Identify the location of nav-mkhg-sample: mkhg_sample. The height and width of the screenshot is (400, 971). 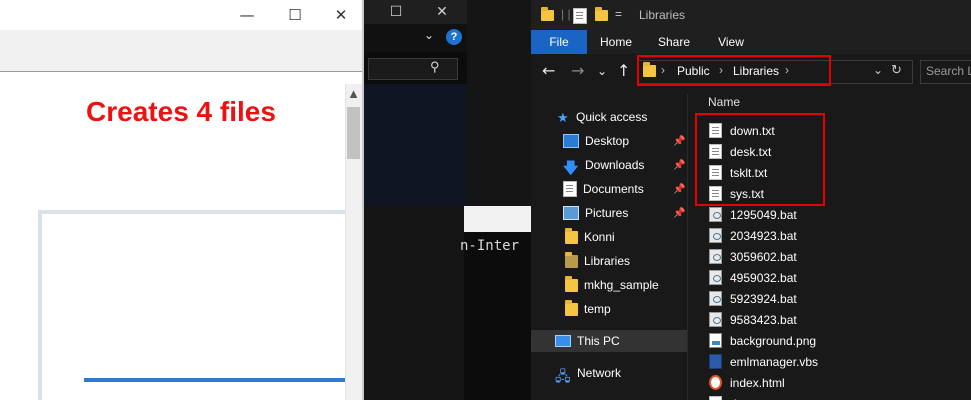
(612, 285).